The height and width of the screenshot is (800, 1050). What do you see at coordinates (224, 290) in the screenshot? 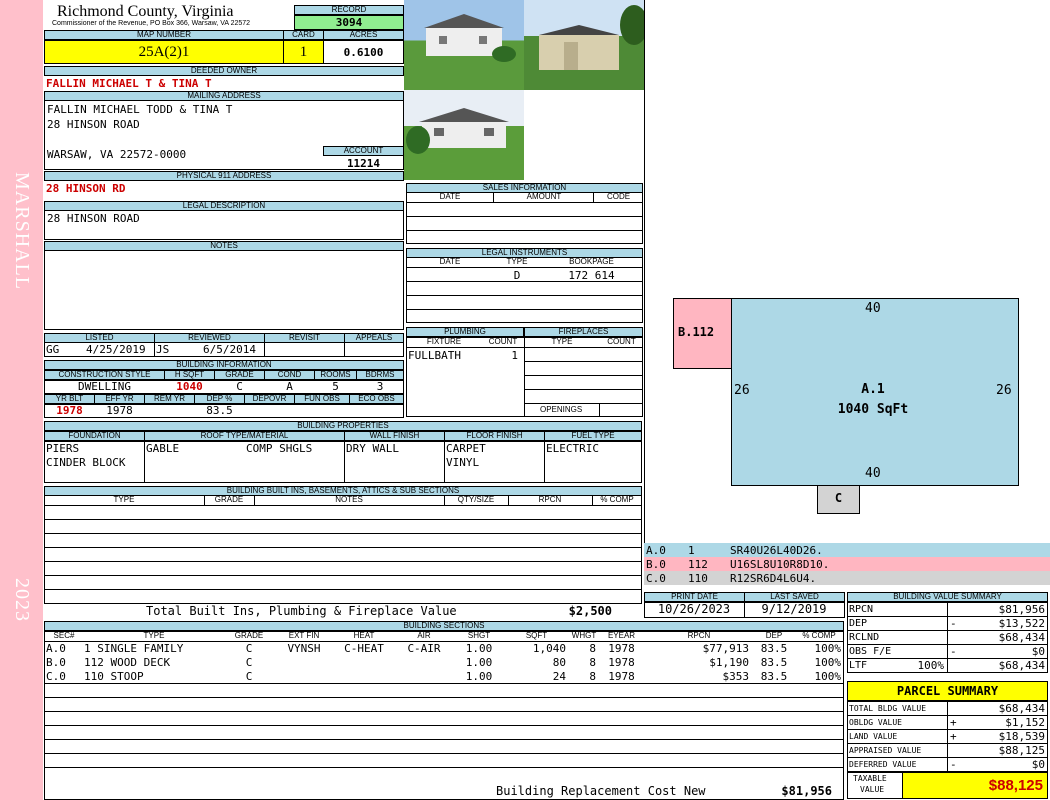
I see `notes-box` at bounding box center [224, 290].